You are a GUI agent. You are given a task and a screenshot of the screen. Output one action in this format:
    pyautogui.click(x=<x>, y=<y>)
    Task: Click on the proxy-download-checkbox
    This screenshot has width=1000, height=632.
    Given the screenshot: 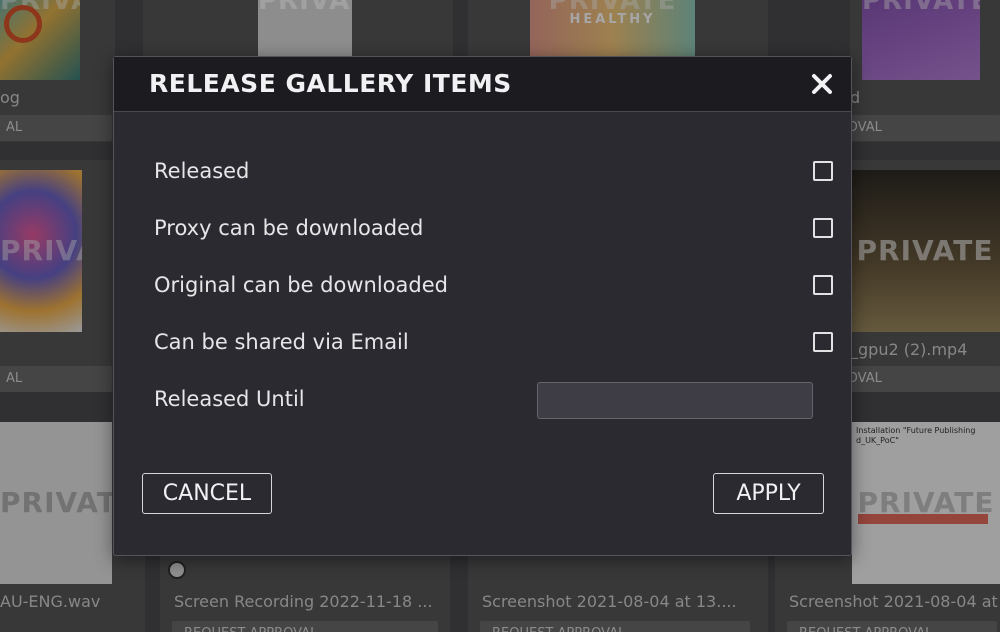 What is the action you would take?
    pyautogui.click(x=823, y=228)
    